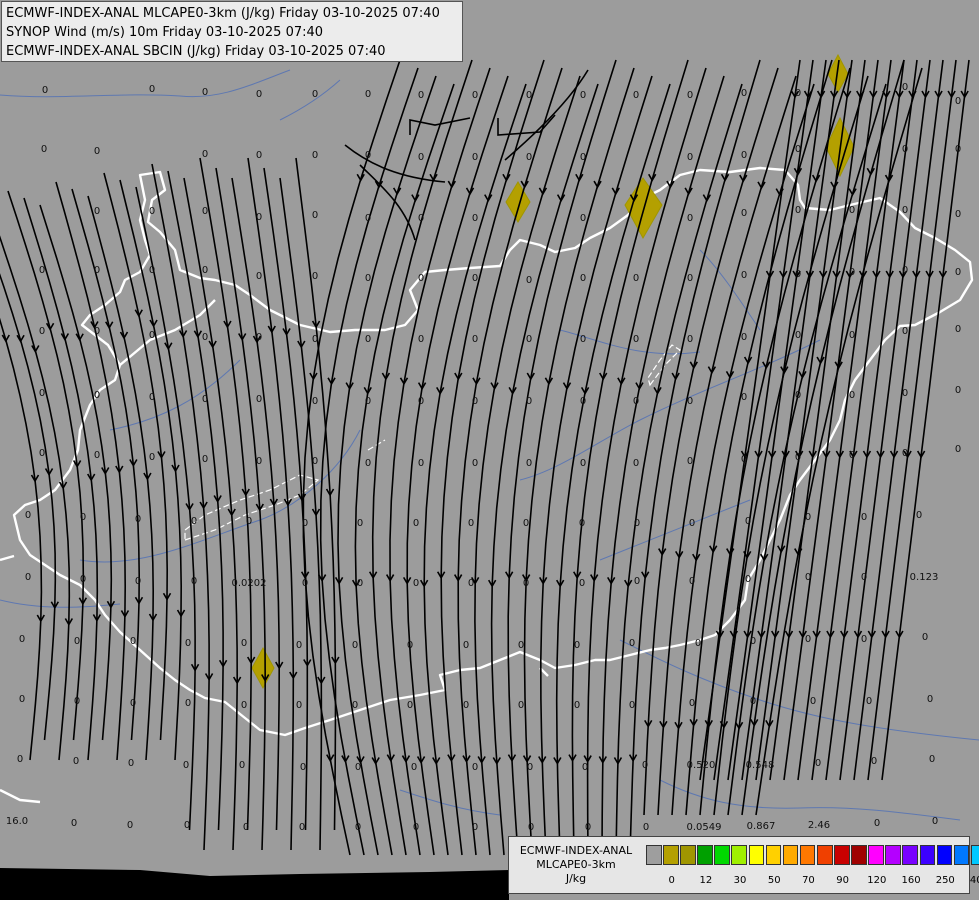  I want to click on legend-variable: MLCAPE0-3km, so click(576, 864).